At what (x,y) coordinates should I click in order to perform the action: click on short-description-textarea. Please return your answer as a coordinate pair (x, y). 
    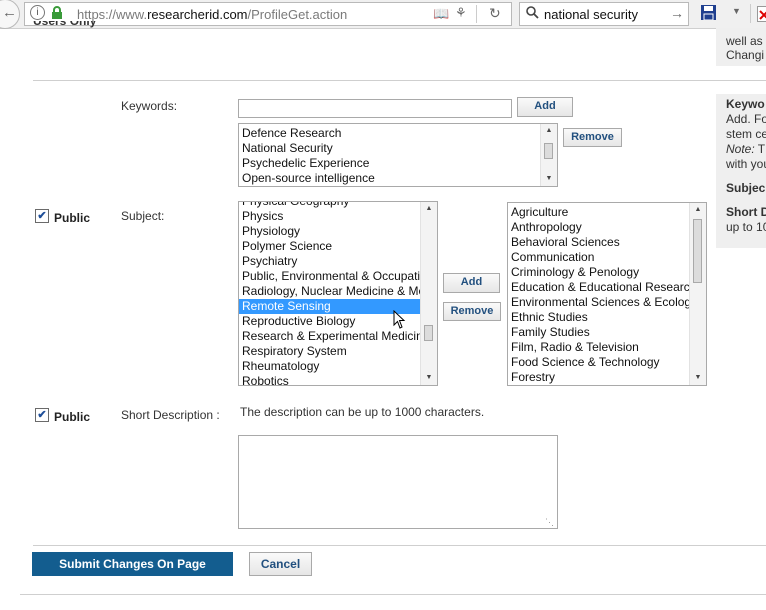
    Looking at the image, I should click on (398, 482).